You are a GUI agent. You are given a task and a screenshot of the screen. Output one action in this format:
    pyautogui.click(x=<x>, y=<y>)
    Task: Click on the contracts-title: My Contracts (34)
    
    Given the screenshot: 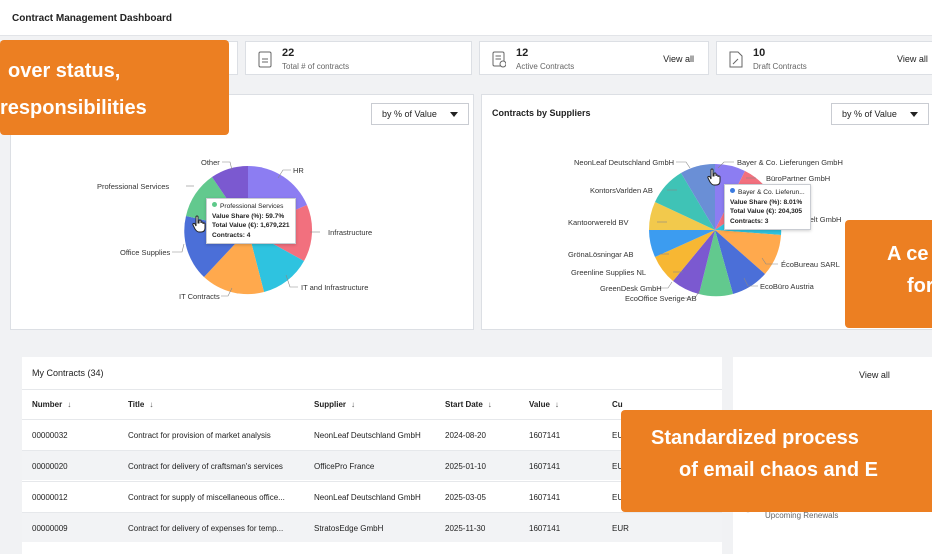 What is the action you would take?
    pyautogui.click(x=68, y=373)
    